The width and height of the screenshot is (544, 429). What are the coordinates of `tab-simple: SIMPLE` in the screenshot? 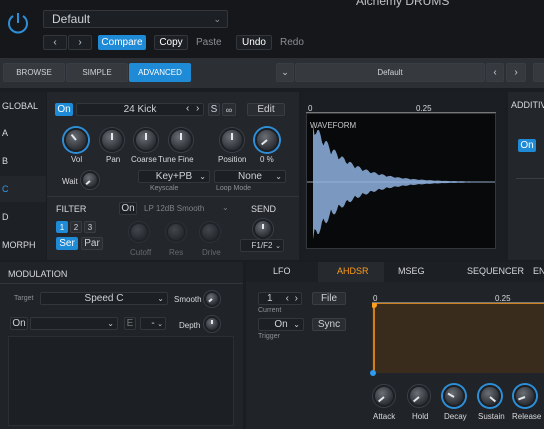 It's located at (97, 72).